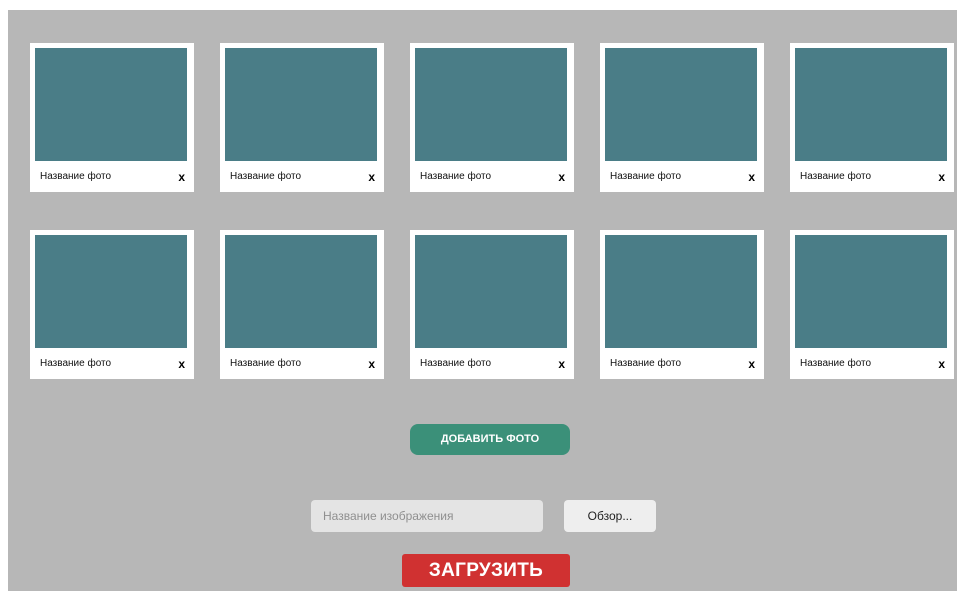 This screenshot has width=965, height=591. What do you see at coordinates (490, 439) in the screenshot?
I see `add-photo-button: ДОБАВИТЬ ФОТО` at bounding box center [490, 439].